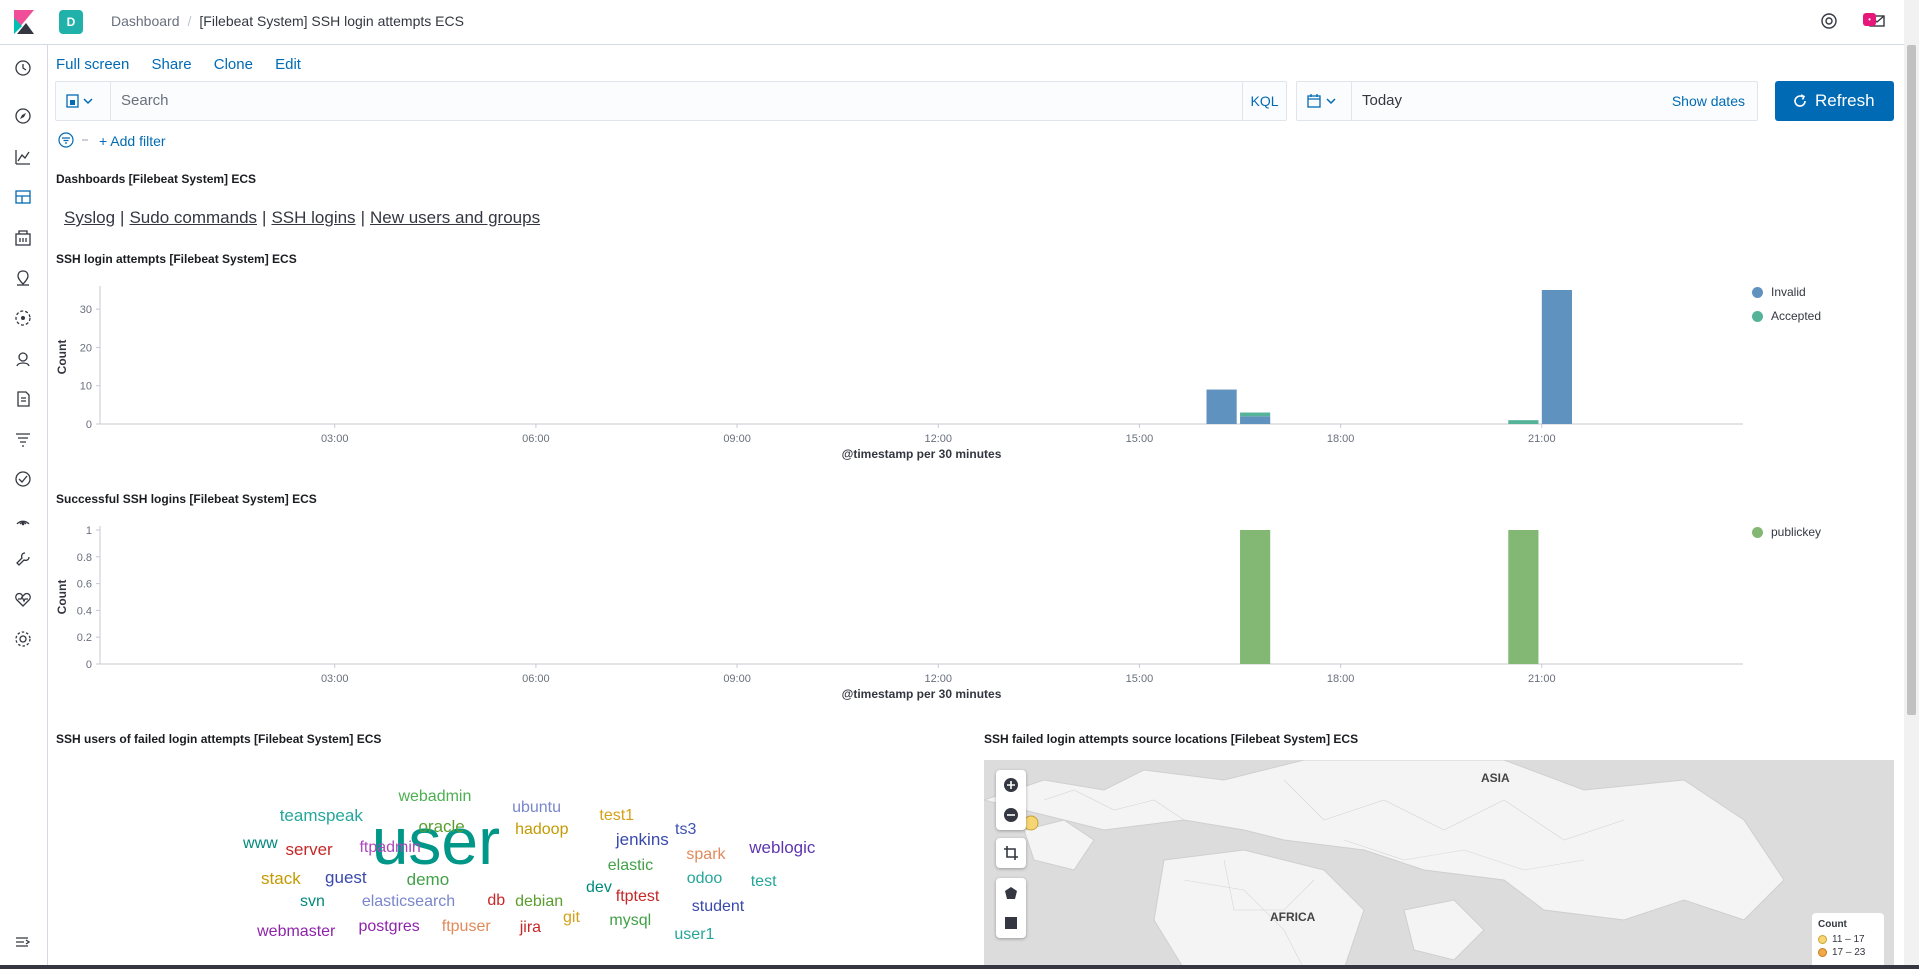  I want to click on tag-cloud-word: webmaster, so click(296, 932).